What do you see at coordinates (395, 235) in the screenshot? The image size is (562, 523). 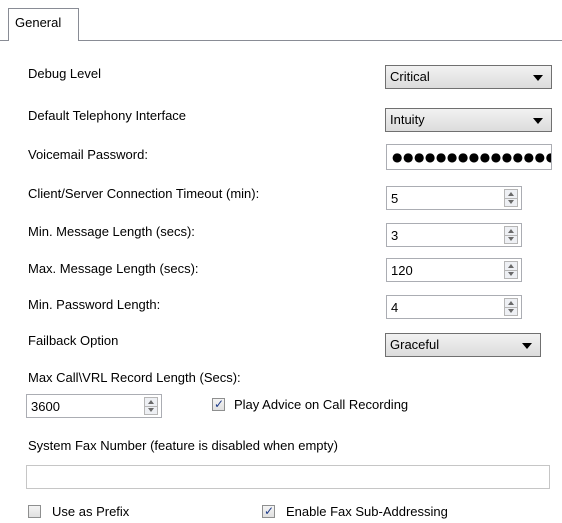 I see `min-message-length-value: 3` at bounding box center [395, 235].